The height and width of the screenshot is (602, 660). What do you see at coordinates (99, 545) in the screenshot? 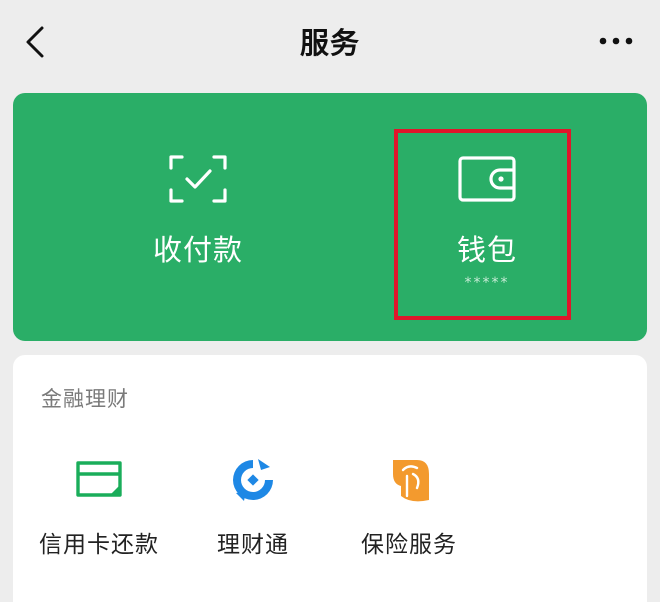
I see `credit-card-repayment-label: 信用卡还款` at bounding box center [99, 545].